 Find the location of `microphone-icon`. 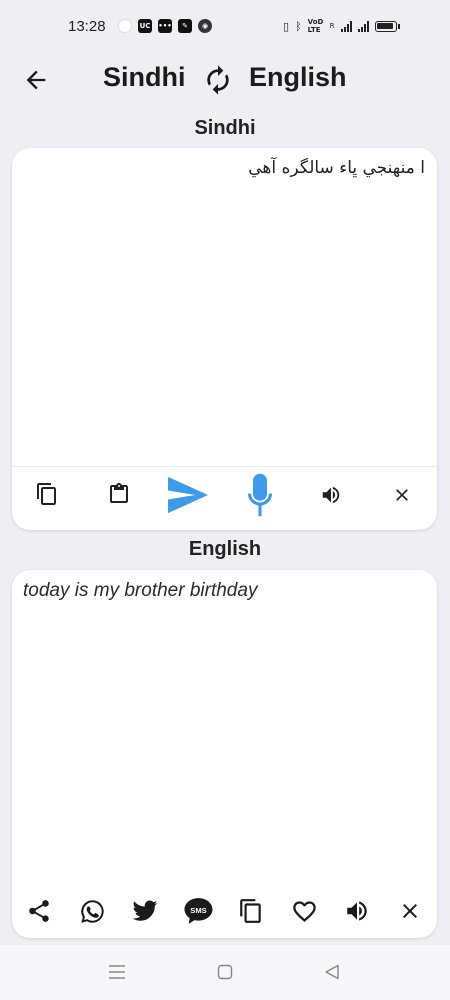

microphone-icon is located at coordinates (260, 495).